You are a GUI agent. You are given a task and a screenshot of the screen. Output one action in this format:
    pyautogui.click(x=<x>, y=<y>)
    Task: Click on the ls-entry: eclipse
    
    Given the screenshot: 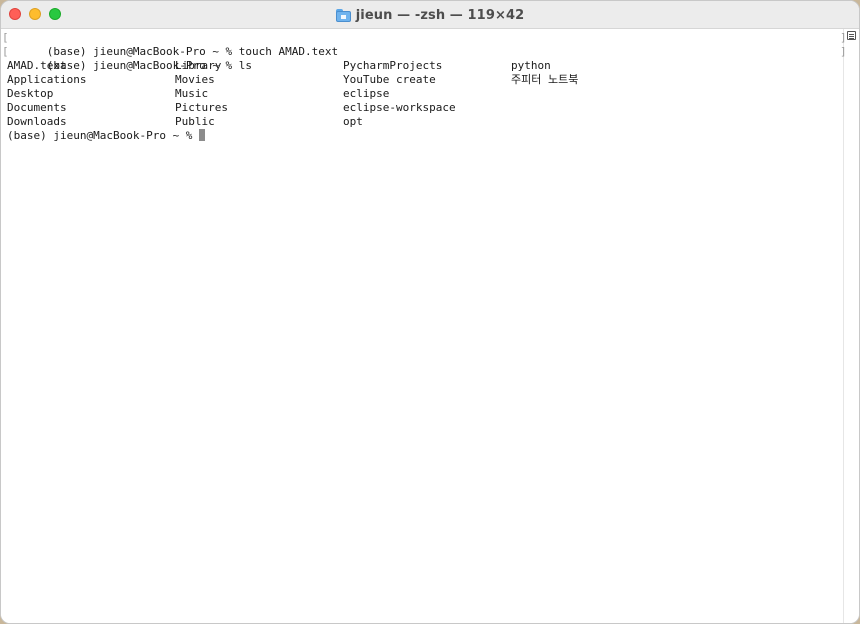 What is the action you would take?
    pyautogui.click(x=366, y=93)
    